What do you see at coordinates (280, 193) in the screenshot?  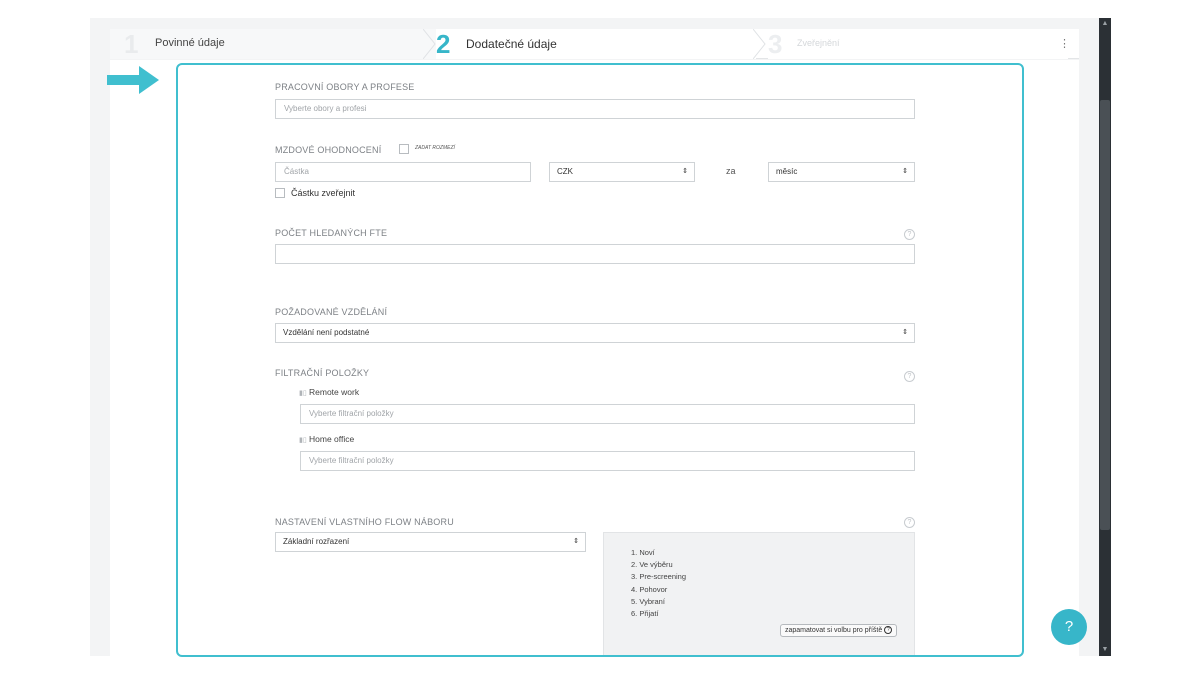 I see `publish-amount-checkbox` at bounding box center [280, 193].